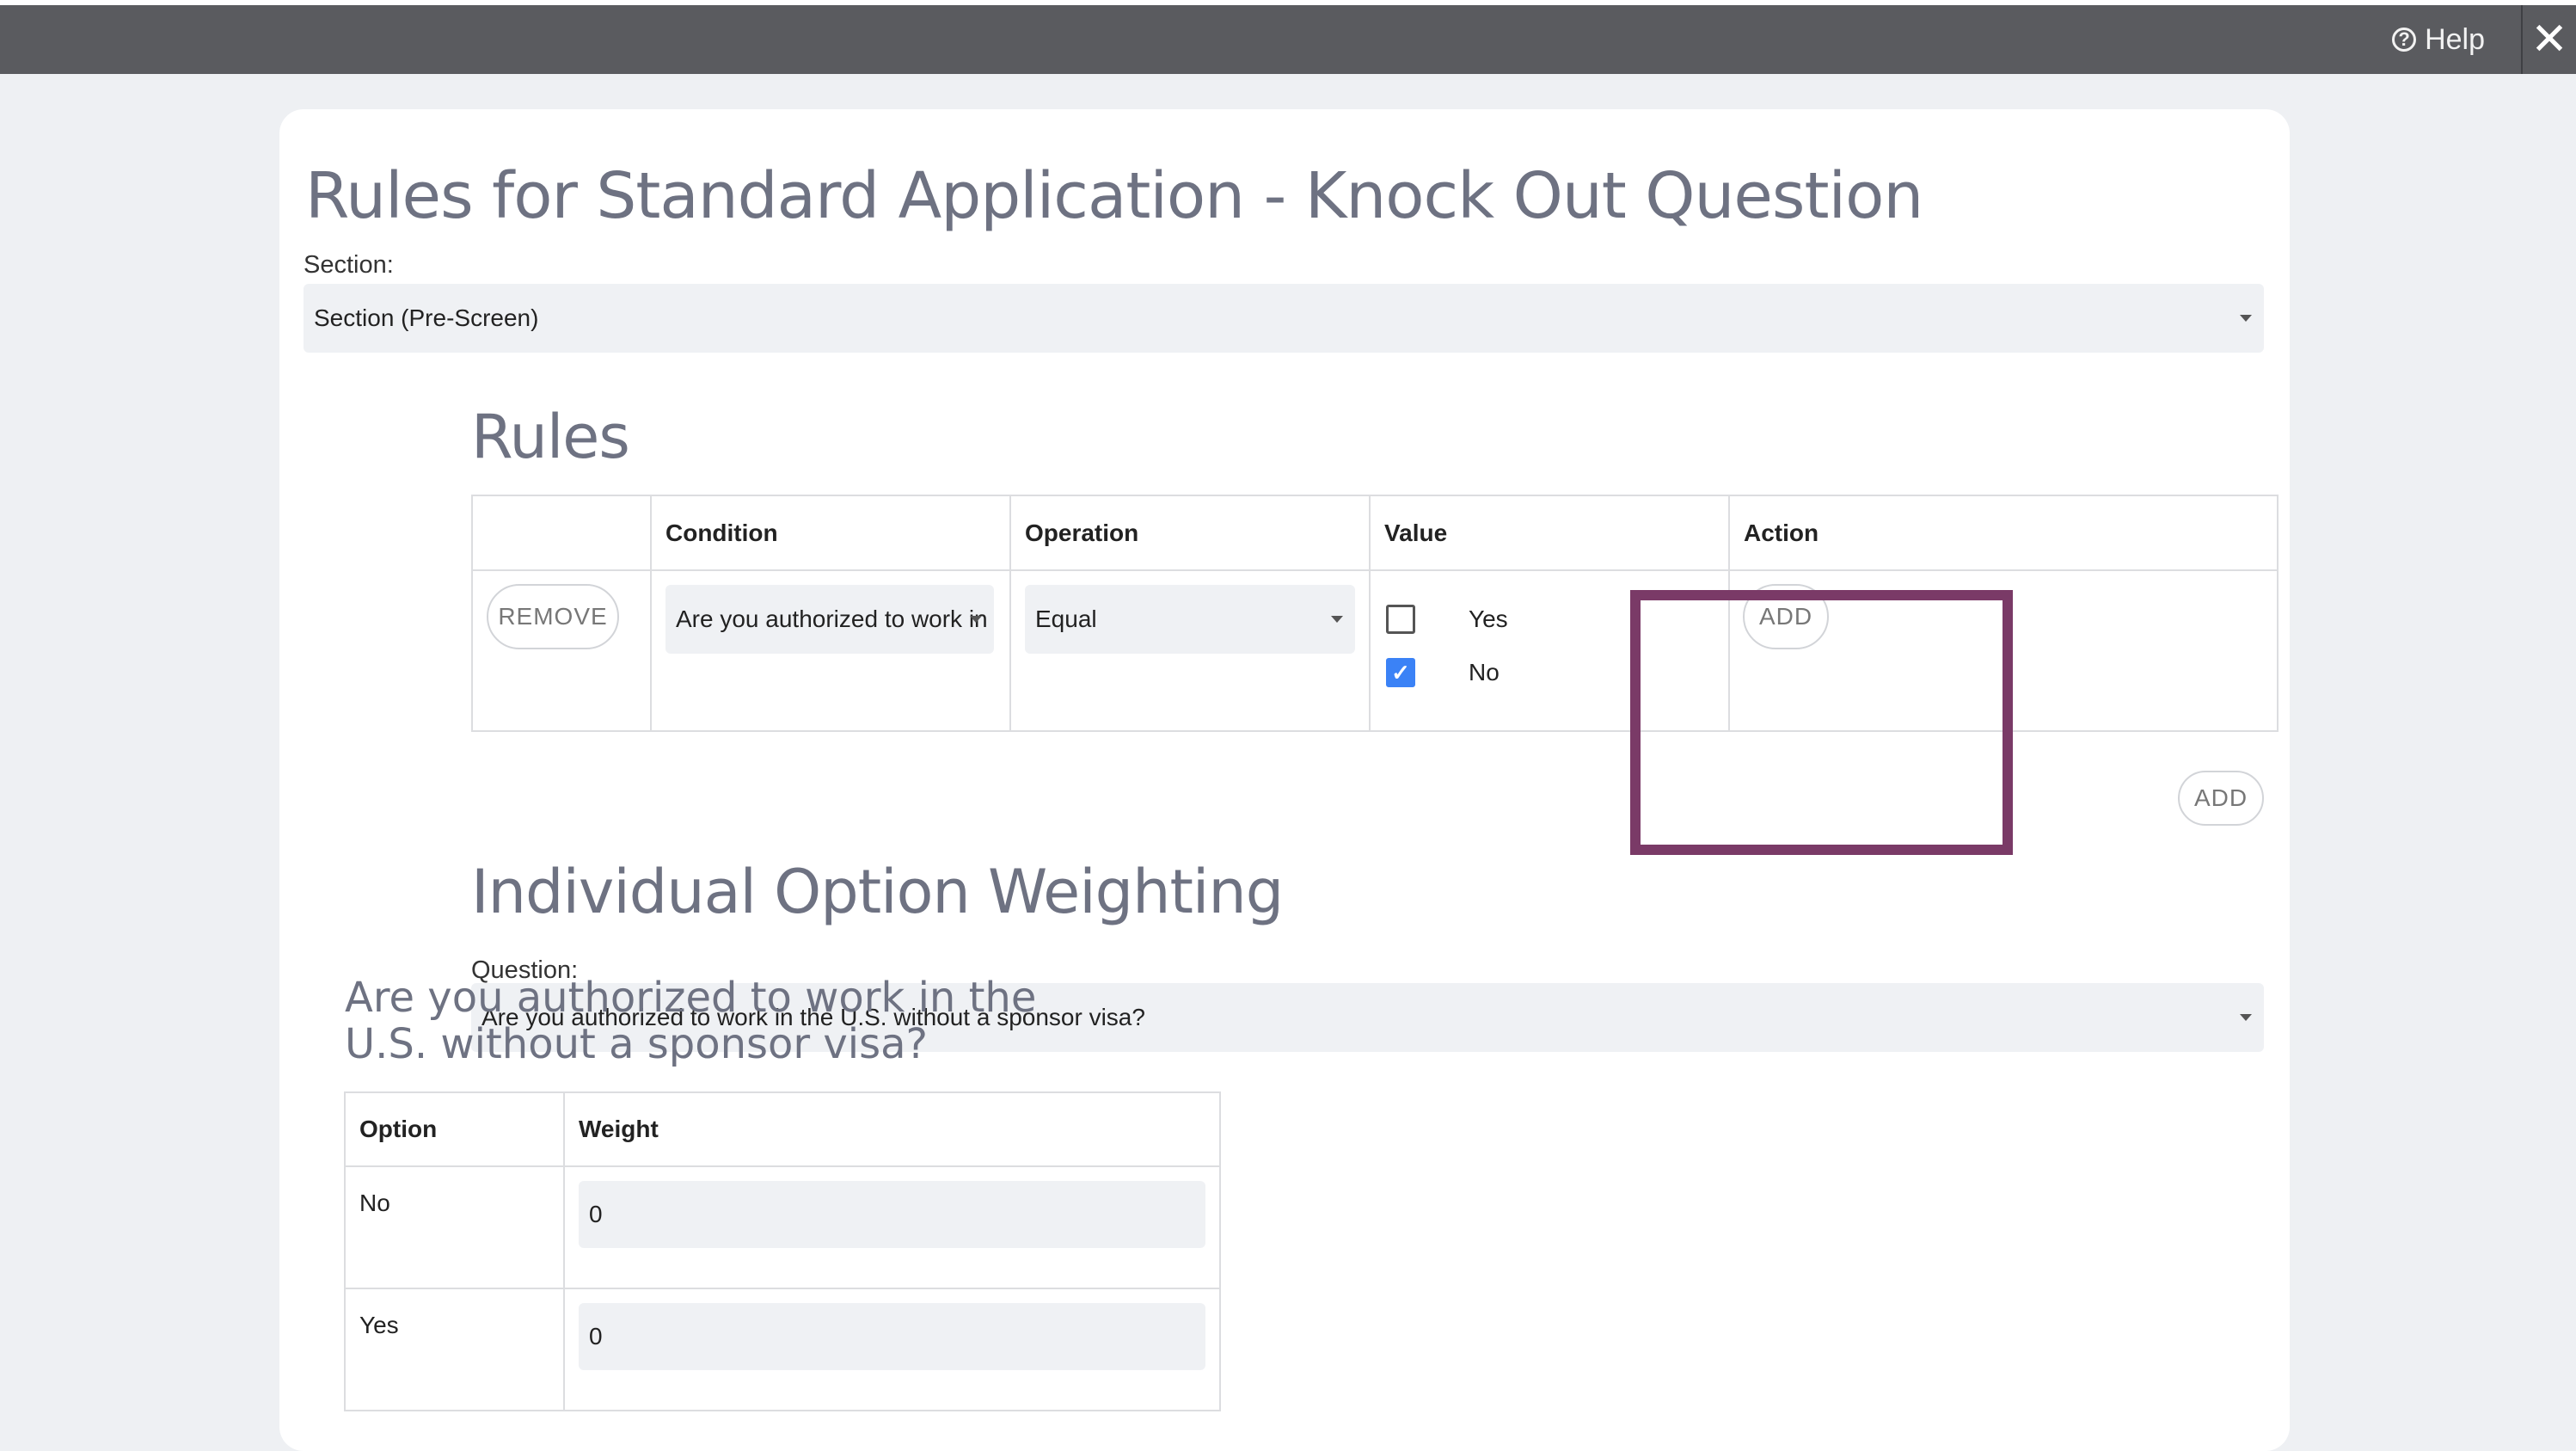 The image size is (2576, 1451). Describe the element at coordinates (2221, 798) in the screenshot. I see `add-rule-button: ADD` at that location.